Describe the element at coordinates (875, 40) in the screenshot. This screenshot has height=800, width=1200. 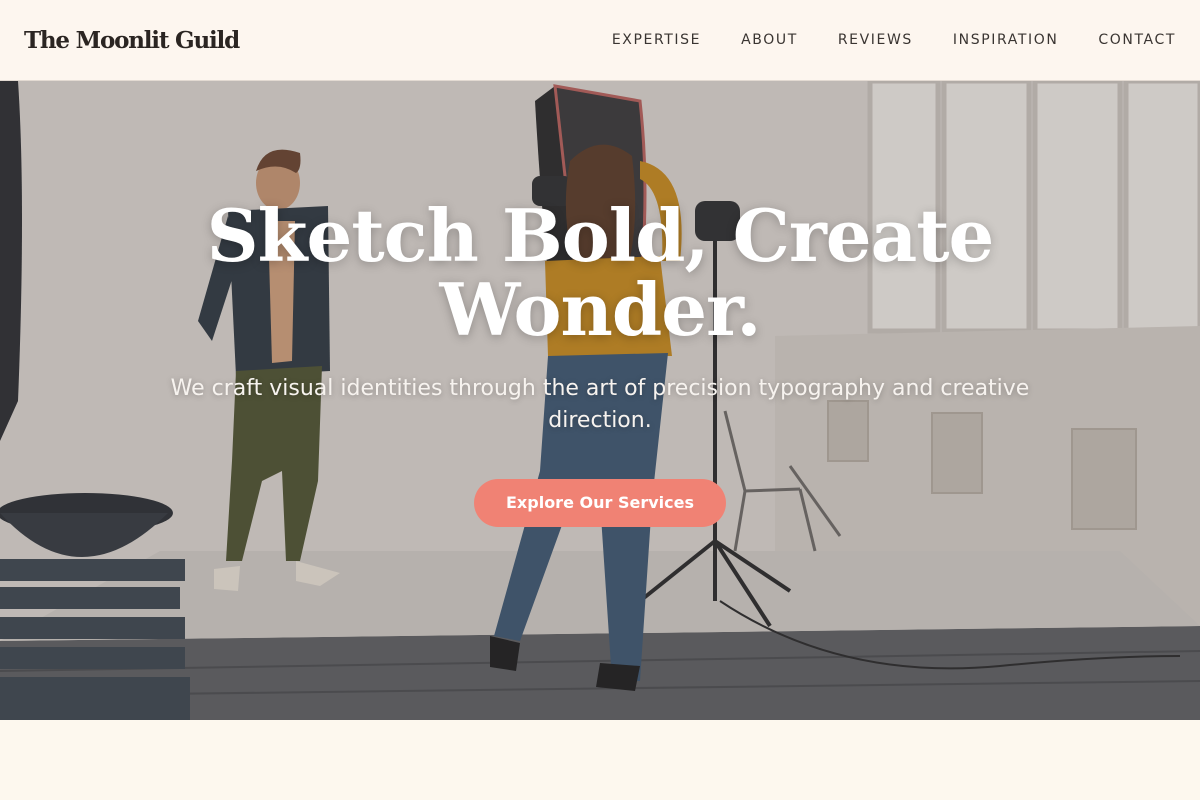
I see `nav-item-reviews: REVIEWS` at that location.